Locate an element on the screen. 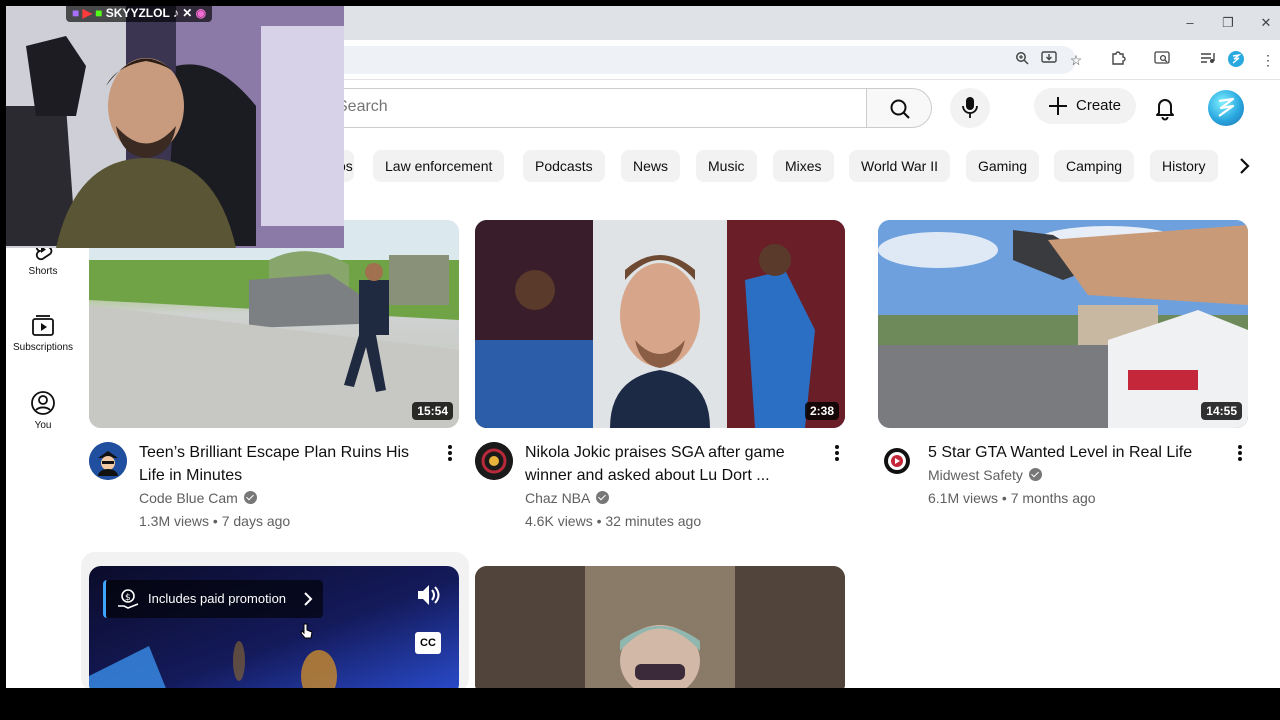 Image resolution: width=1280 pixels, height=720 pixels. video-age: 7 months ago is located at coordinates (1053, 498).